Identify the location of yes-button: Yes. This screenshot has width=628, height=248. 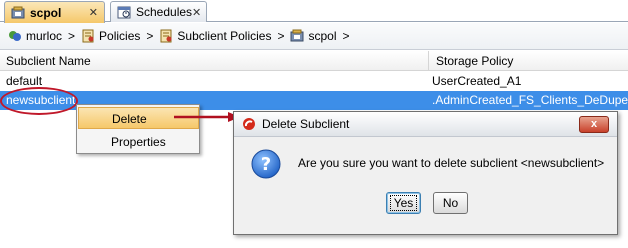
(403, 203).